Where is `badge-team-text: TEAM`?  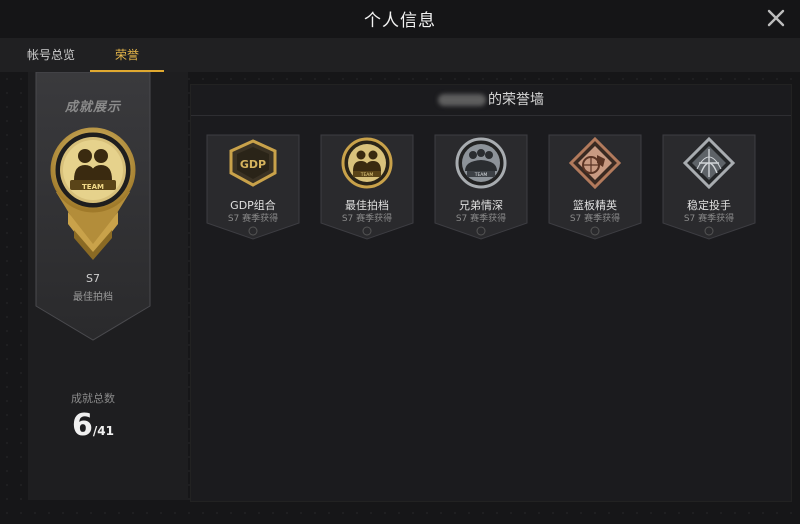 badge-team-text: TEAM is located at coordinates (93, 187).